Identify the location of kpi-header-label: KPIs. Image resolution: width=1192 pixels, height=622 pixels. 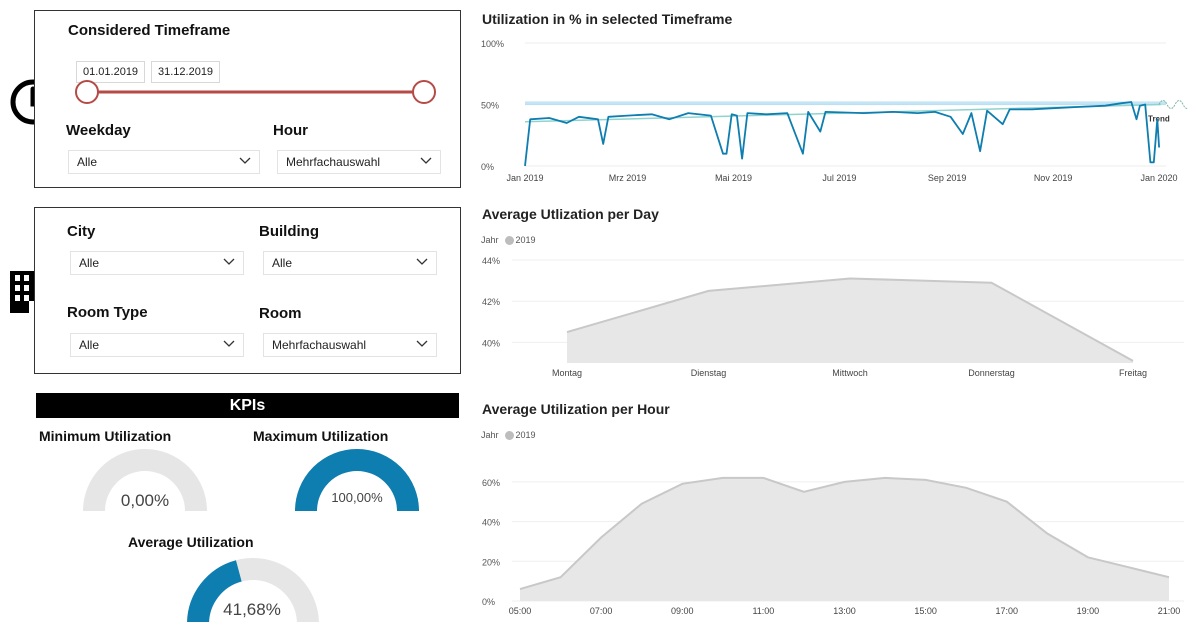
(247, 405).